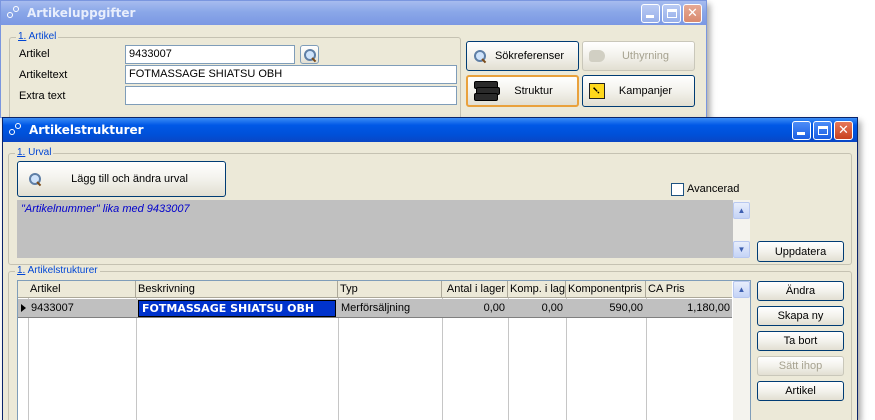 This screenshot has width=875, height=420. I want to click on window-title: Artikelstrukturer, so click(86, 130).